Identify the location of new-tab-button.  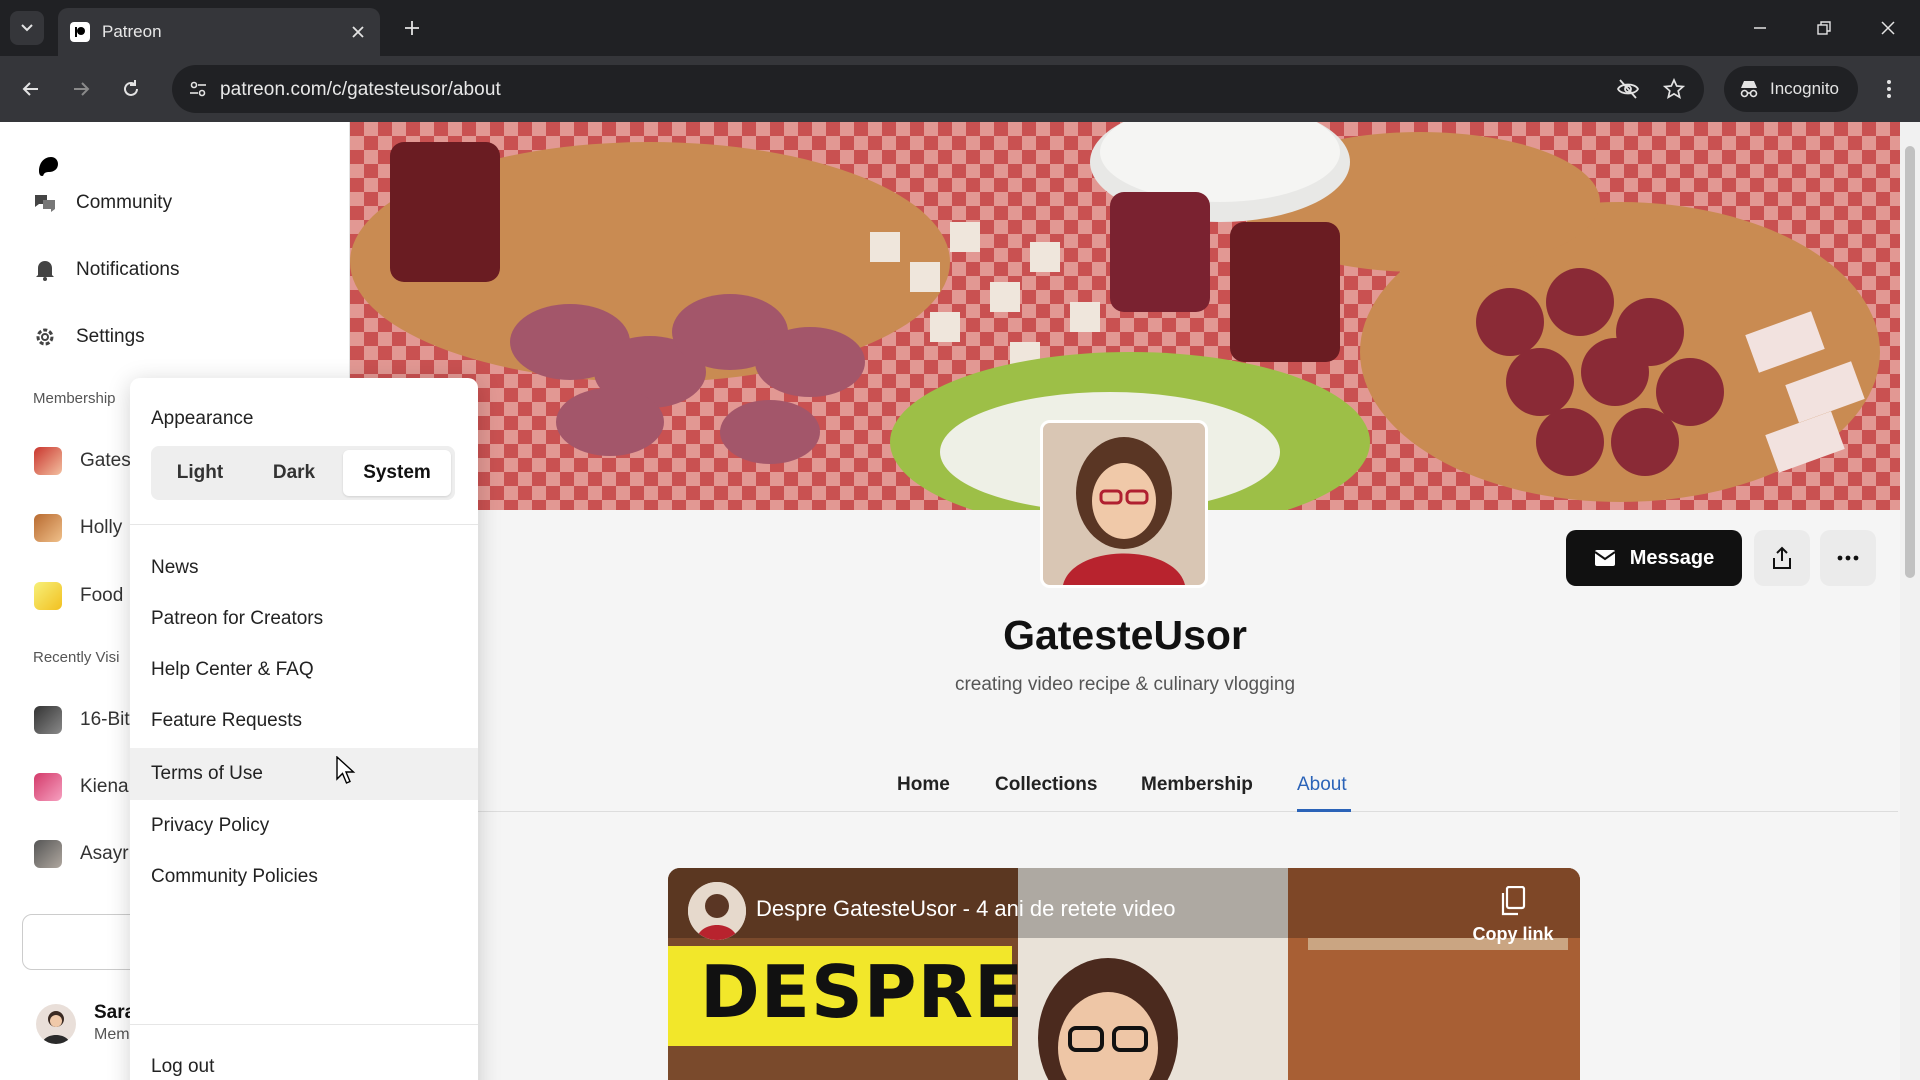
(412, 28).